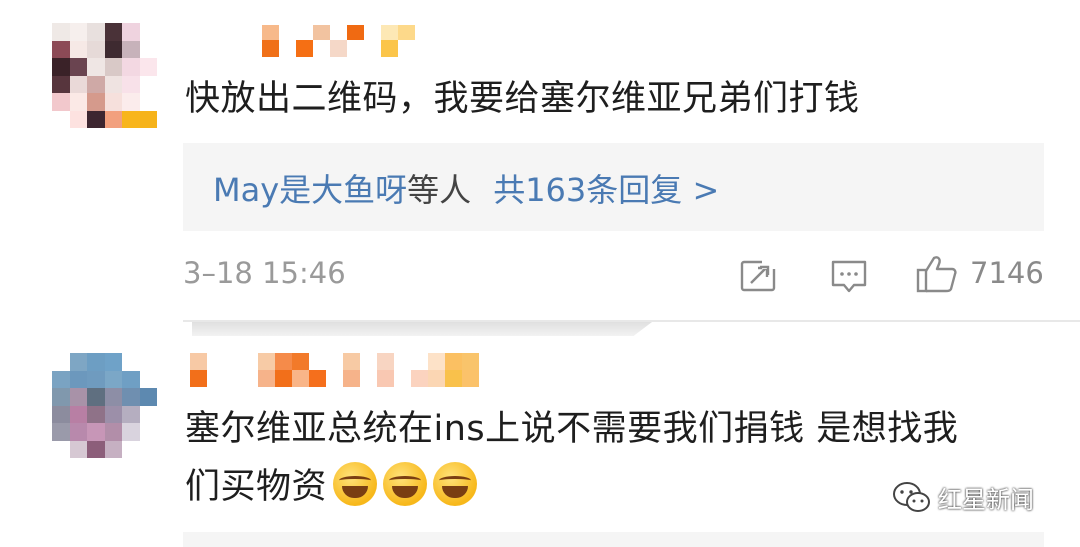 This screenshot has width=1080, height=547. I want to click on wechat-icon, so click(911, 496).